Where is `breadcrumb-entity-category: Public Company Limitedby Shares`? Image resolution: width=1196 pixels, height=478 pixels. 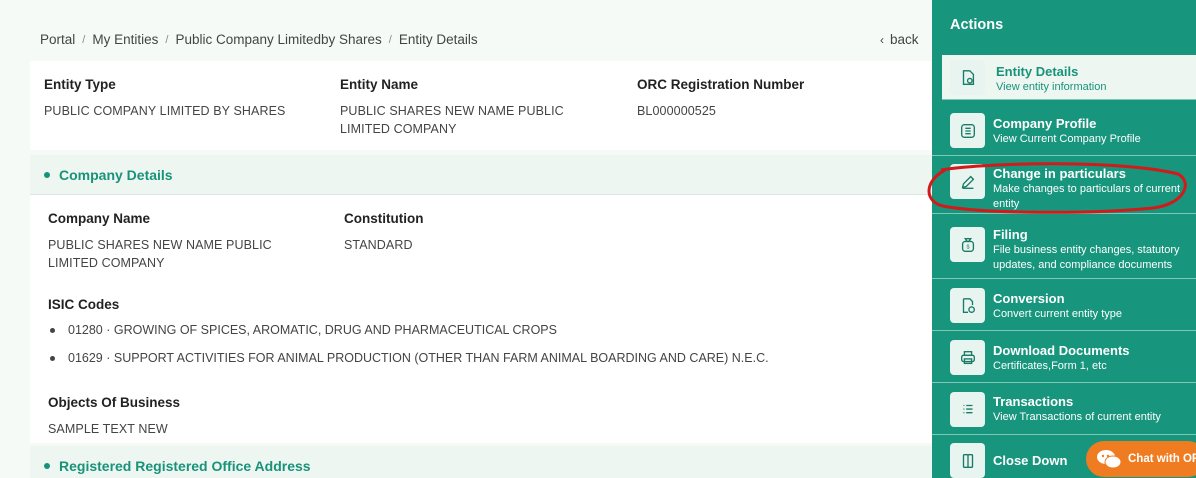
breadcrumb-entity-category: Public Company Limitedby Shares is located at coordinates (278, 39).